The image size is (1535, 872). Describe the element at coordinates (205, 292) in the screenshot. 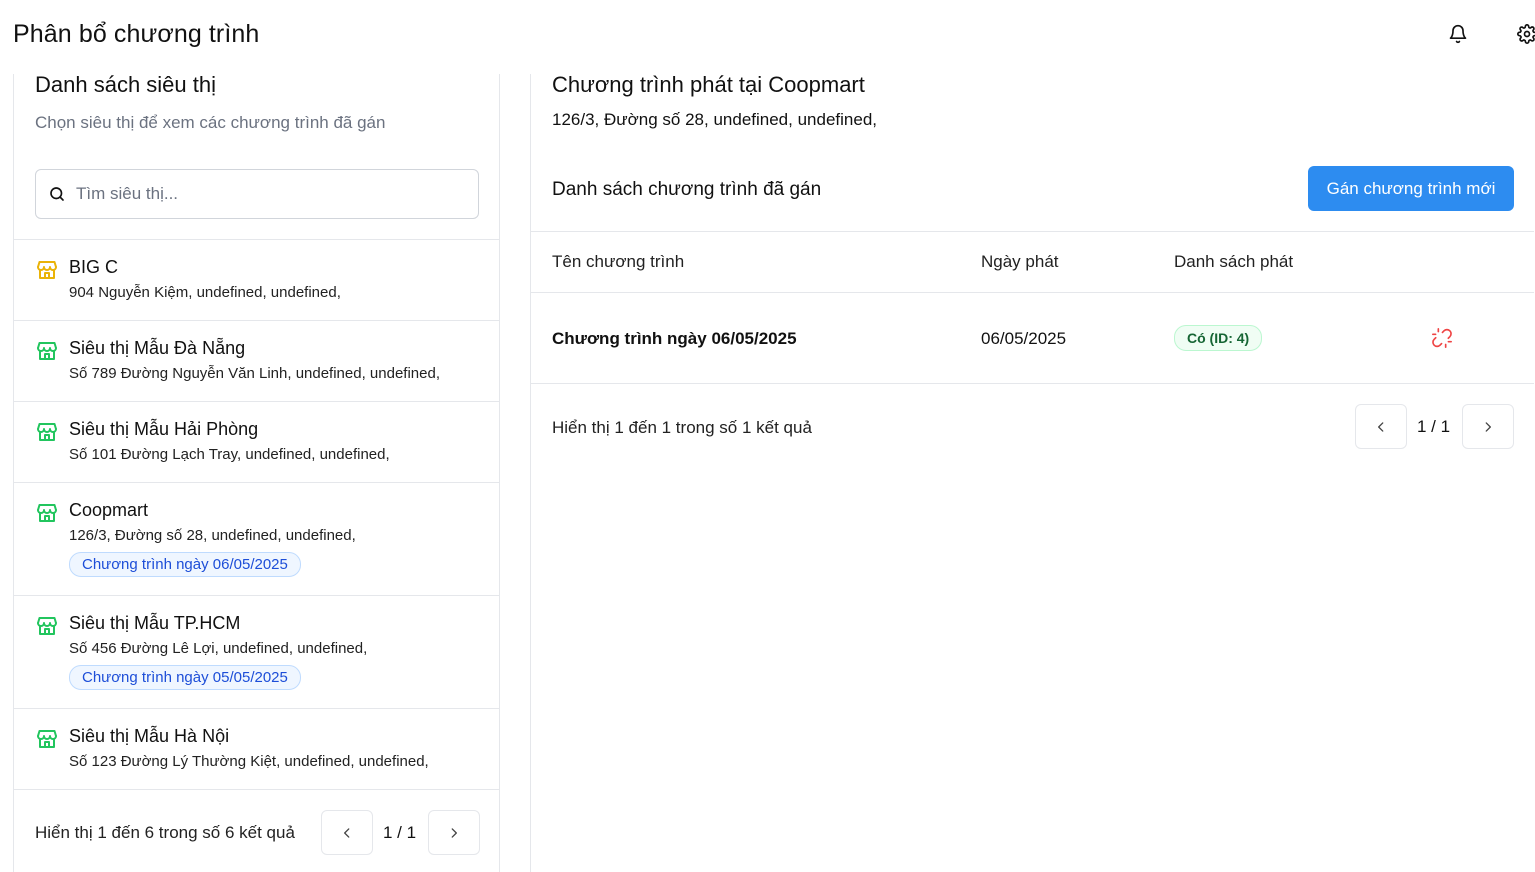

I see `store-address: 904 Nguyễn Kiệm, undefined, undefined,` at that location.